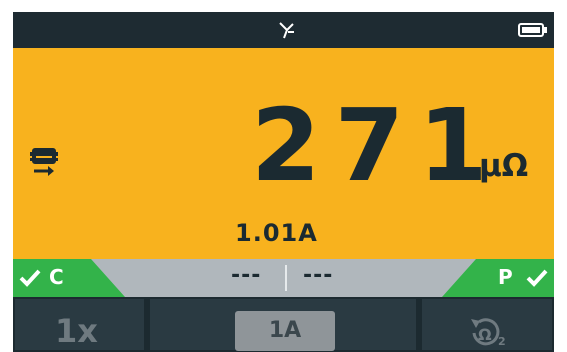 This screenshot has width=567, height=352. I want to click on top-status-bar, so click(283, 30).